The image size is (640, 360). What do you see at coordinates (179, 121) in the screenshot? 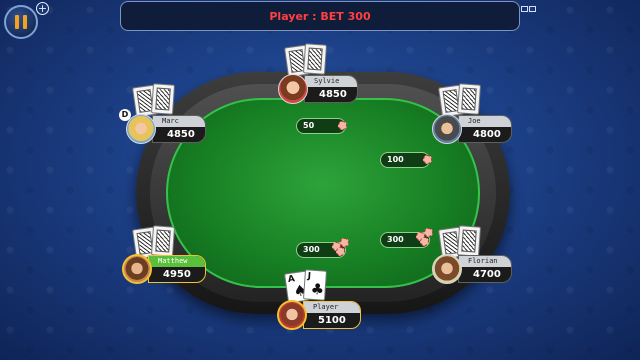
I see `player-name: Marc` at bounding box center [179, 121].